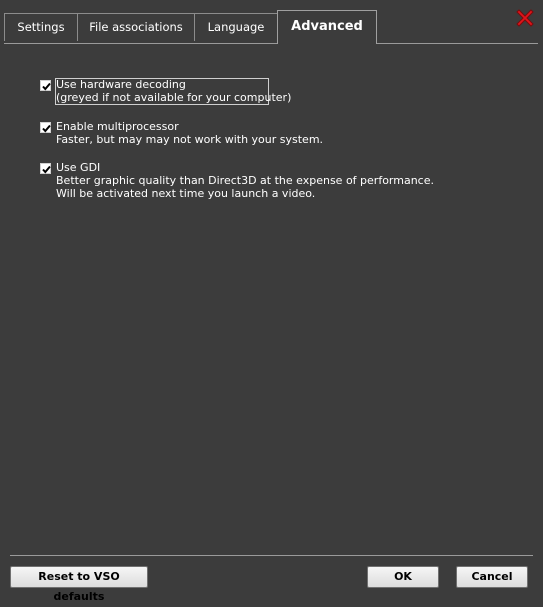 The image size is (543, 607). I want to click on tab-panel-border, so click(271, 43).